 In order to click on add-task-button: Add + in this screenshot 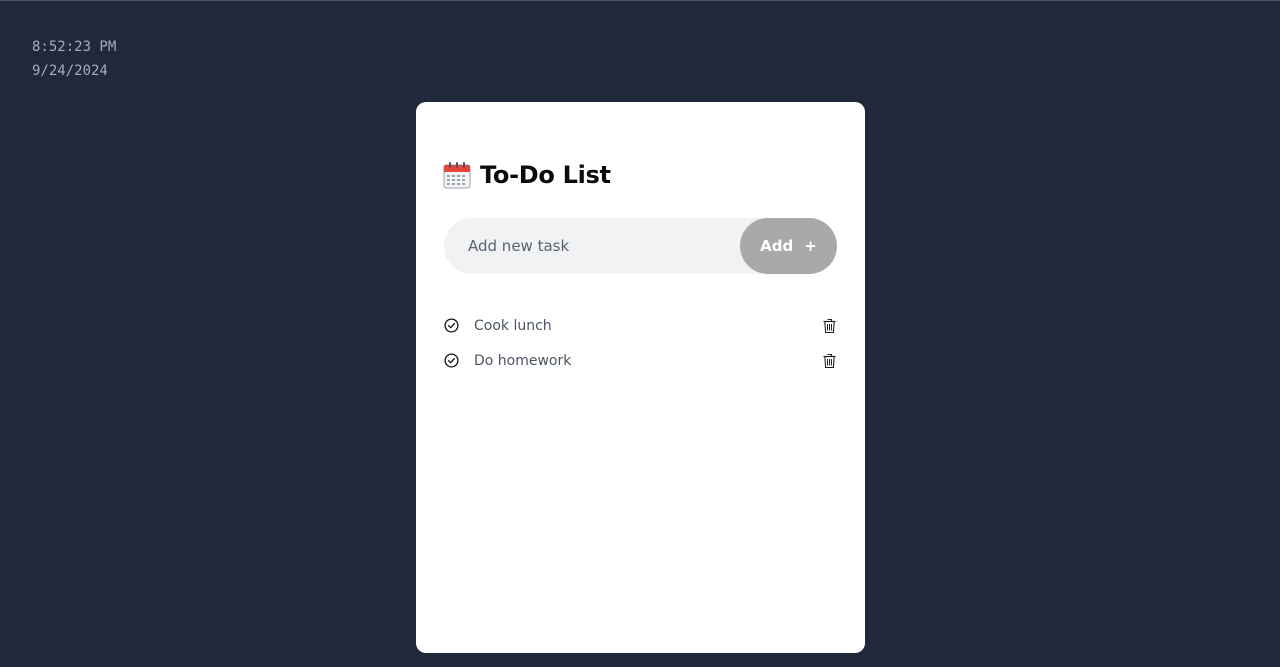, I will do `click(788, 246)`.